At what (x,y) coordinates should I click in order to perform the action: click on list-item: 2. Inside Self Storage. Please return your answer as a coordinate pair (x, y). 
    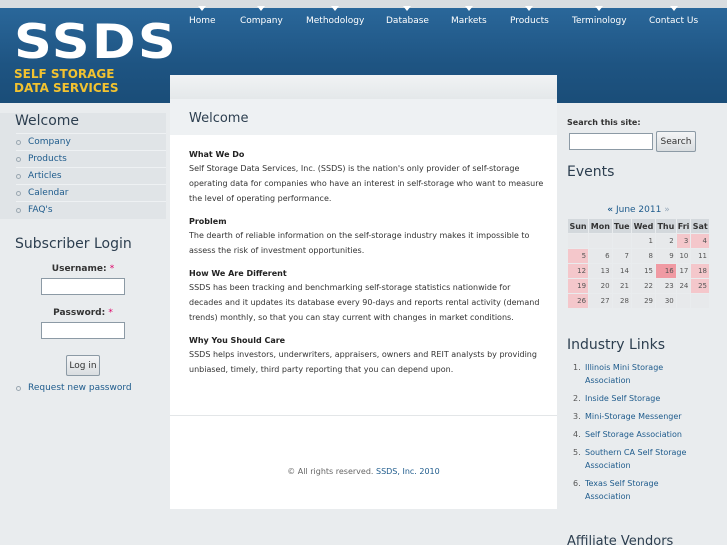
    Looking at the image, I should click on (617, 398).